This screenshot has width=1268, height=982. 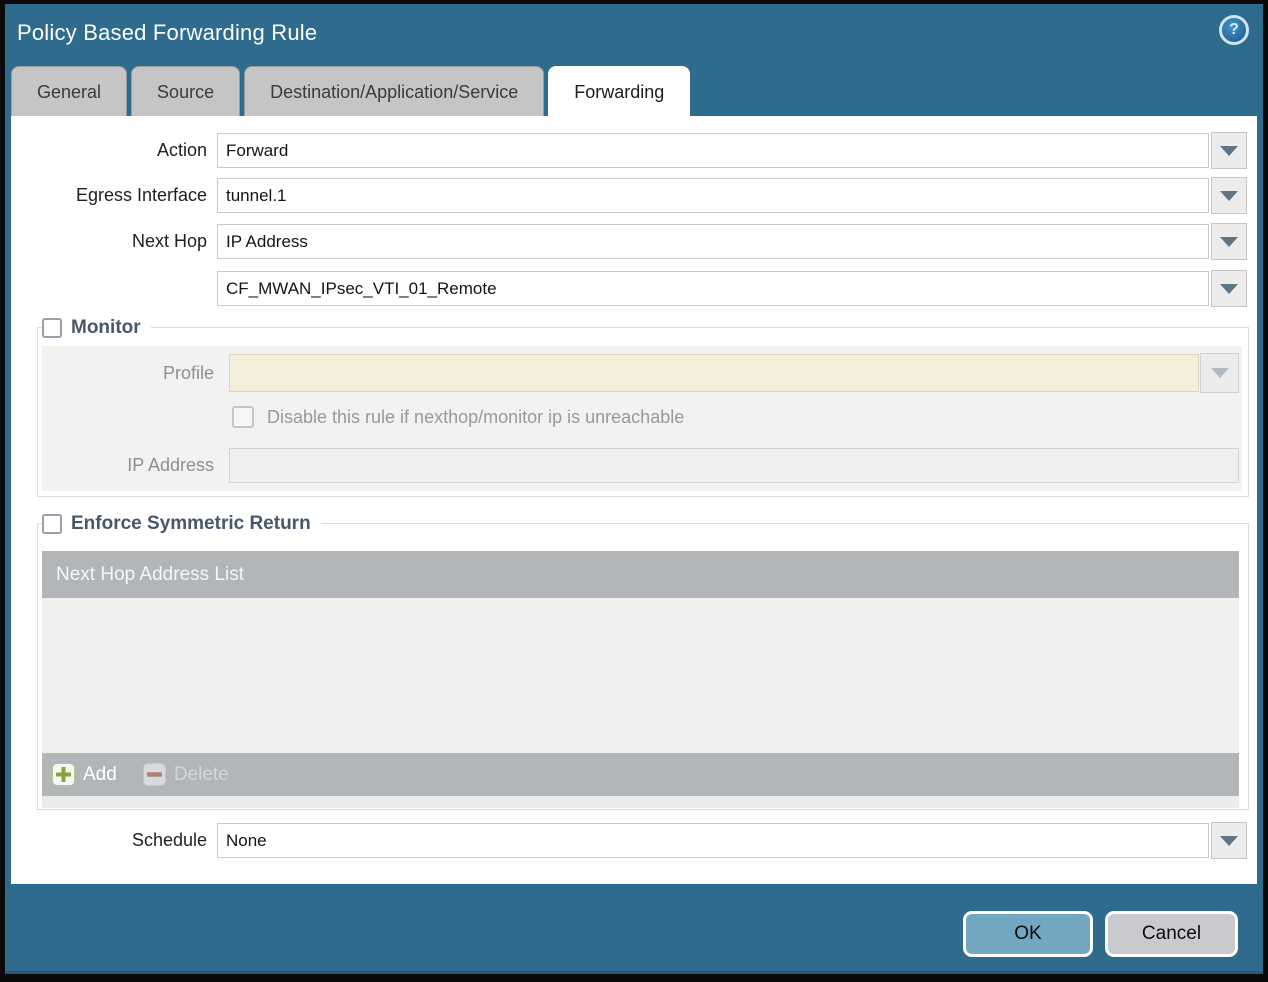 I want to click on help-icon: ?, so click(x=1234, y=30).